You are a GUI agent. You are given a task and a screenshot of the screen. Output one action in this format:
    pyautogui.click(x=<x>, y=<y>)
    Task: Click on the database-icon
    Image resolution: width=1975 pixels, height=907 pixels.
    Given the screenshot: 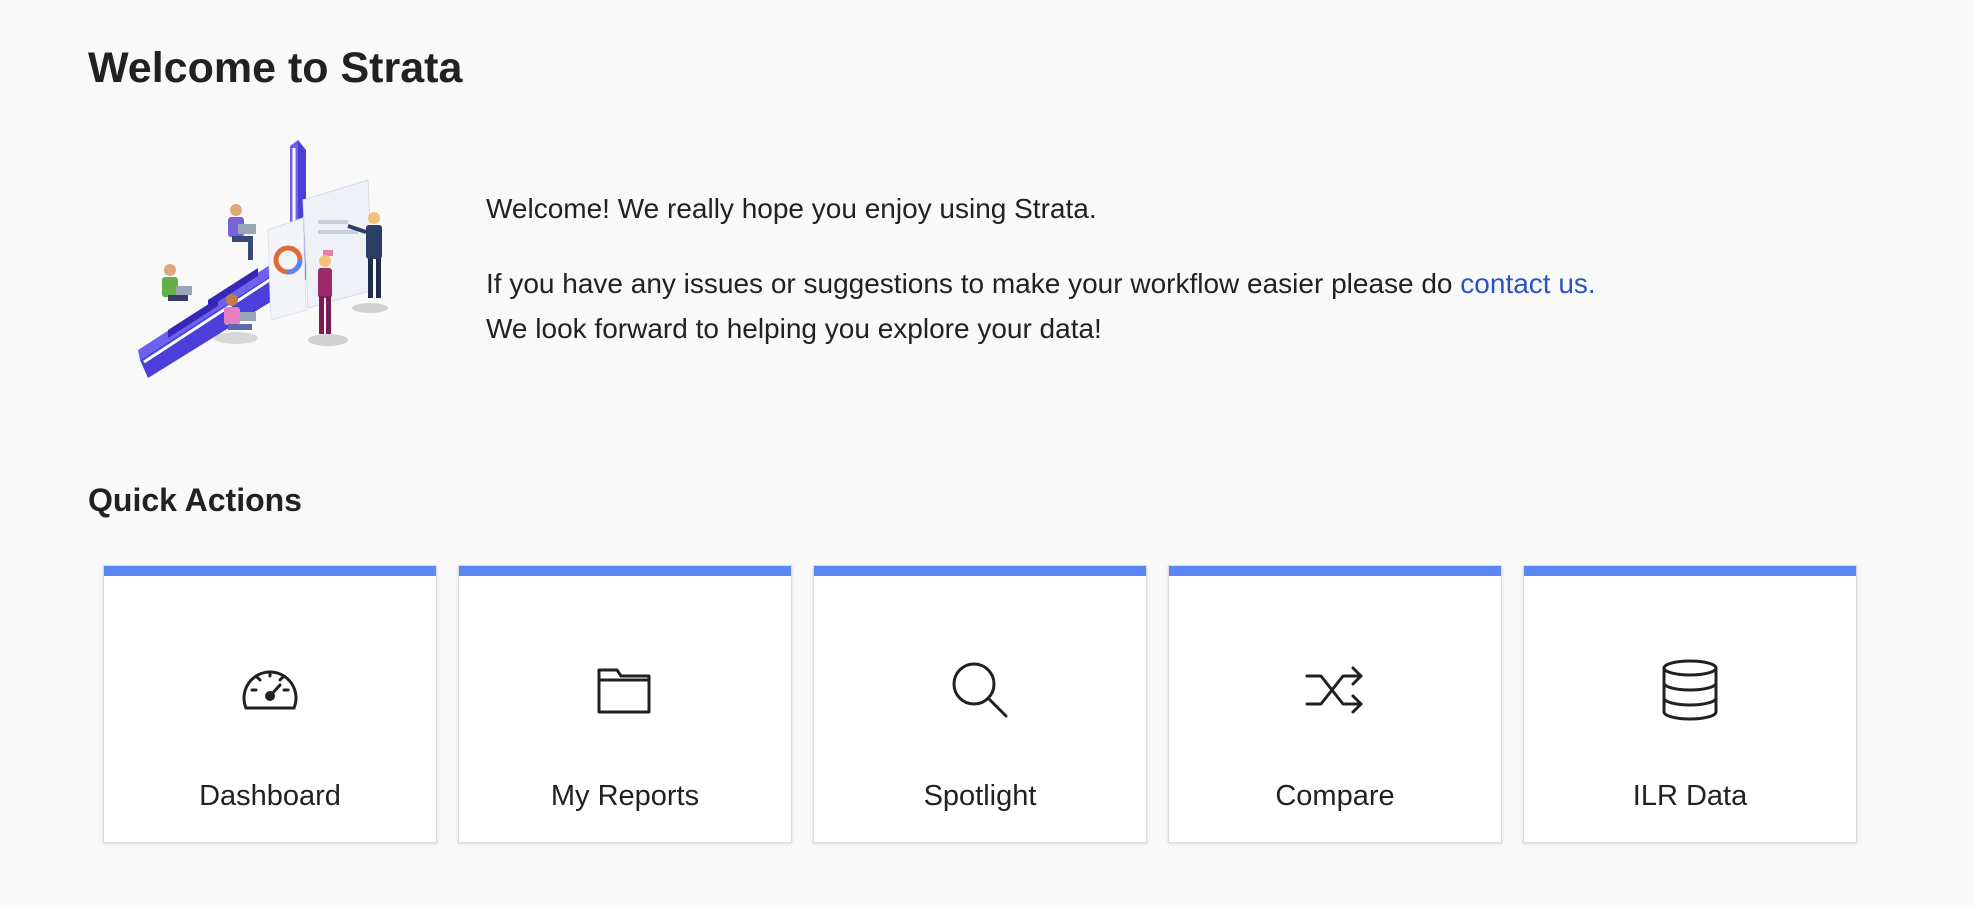 What is the action you would take?
    pyautogui.click(x=1690, y=690)
    